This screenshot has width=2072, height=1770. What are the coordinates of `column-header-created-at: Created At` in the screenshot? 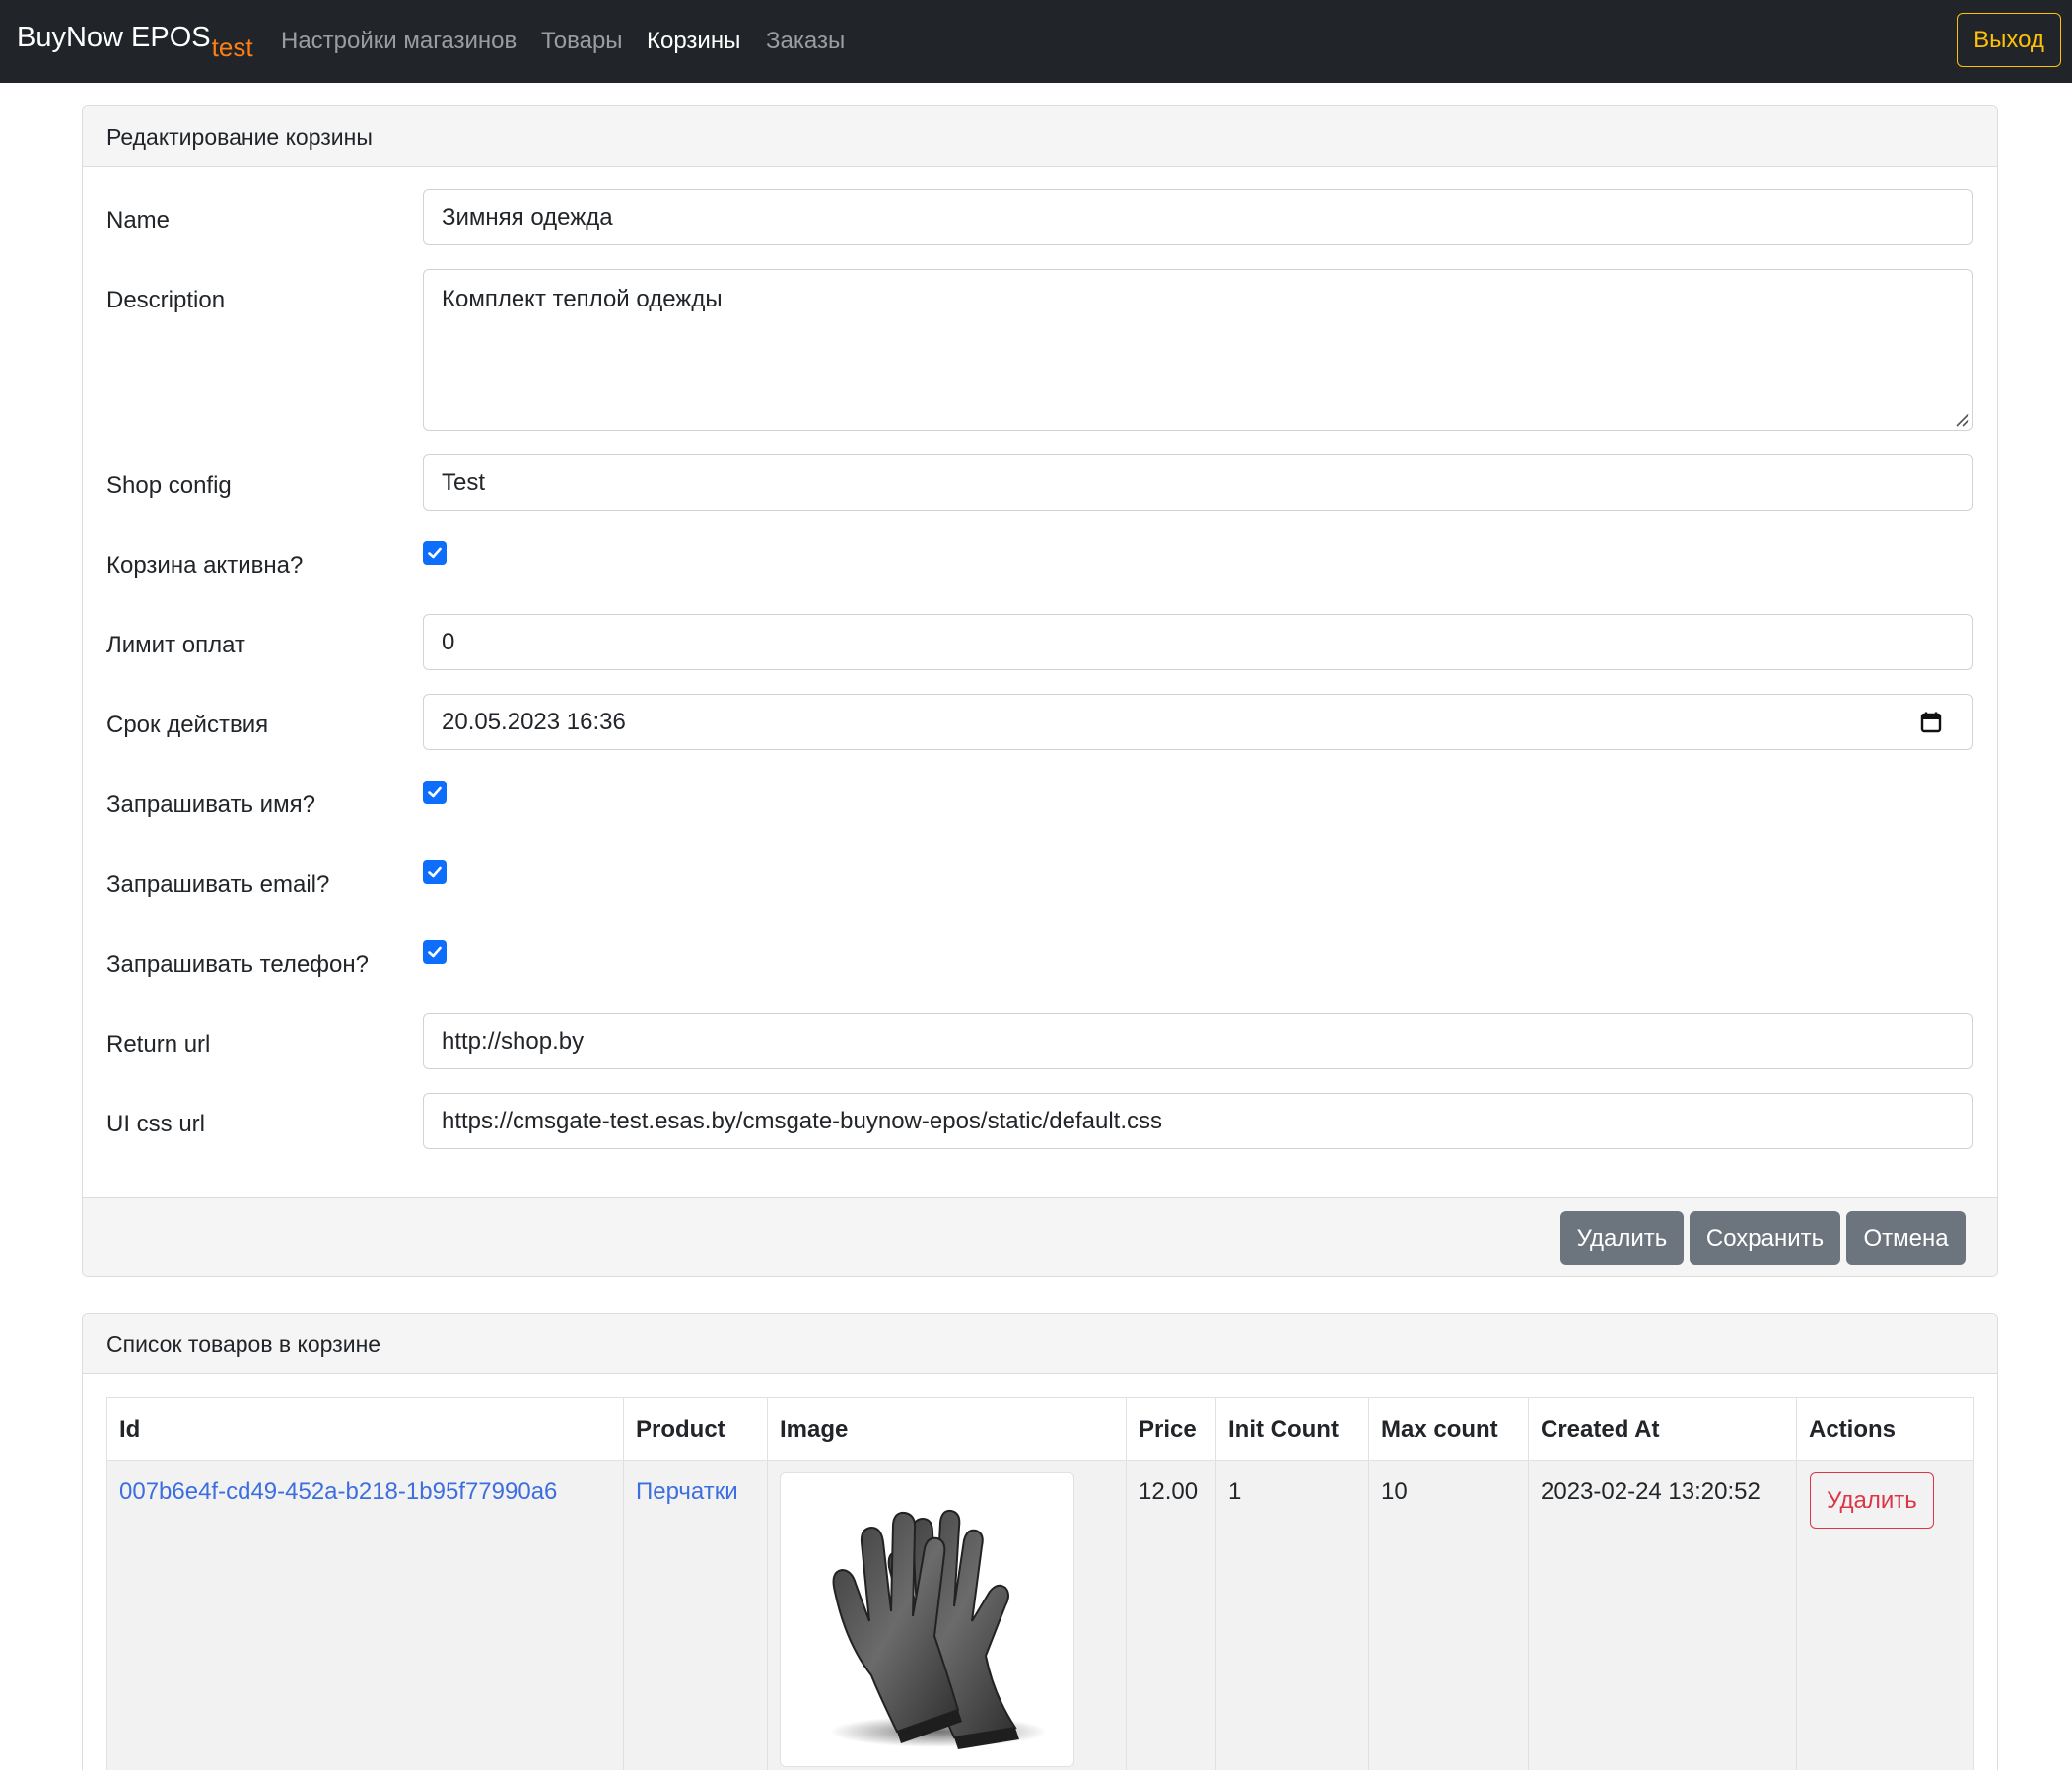 It's located at (1663, 1429).